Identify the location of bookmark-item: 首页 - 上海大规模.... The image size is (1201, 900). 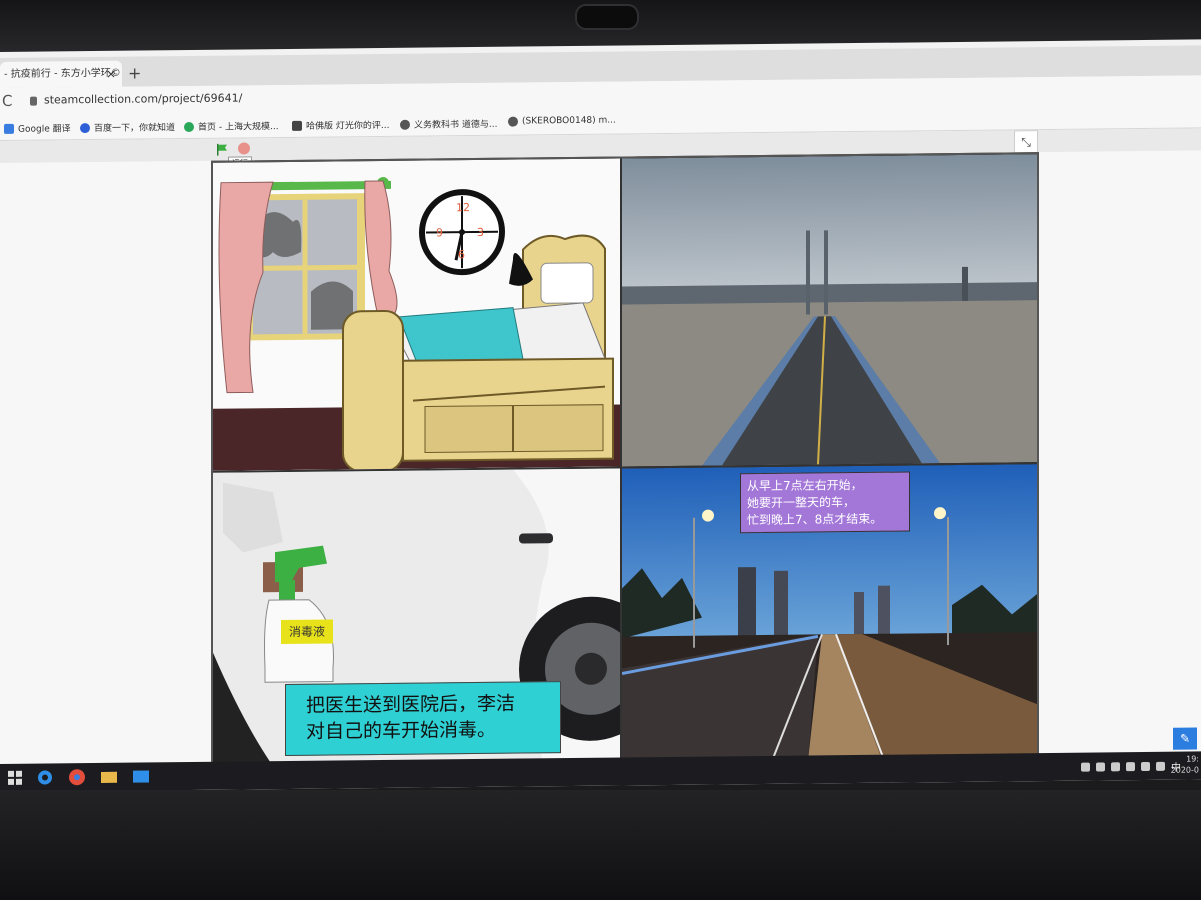
(231, 126).